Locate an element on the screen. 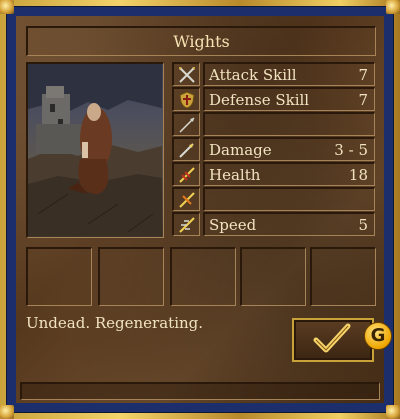  creature-portrait is located at coordinates (95, 150).